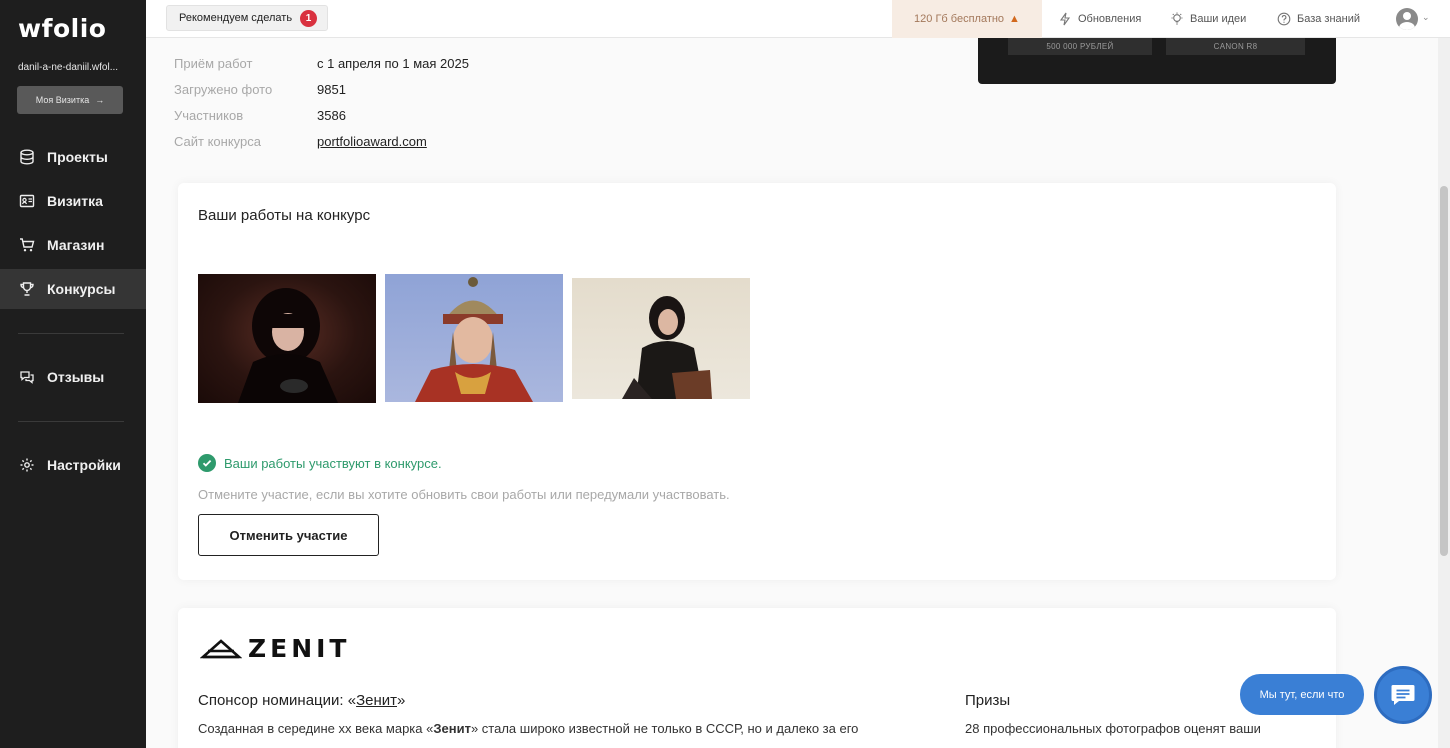  I want to click on free-storage-offer: 120 Гб бесплатно ▲, so click(967, 19).